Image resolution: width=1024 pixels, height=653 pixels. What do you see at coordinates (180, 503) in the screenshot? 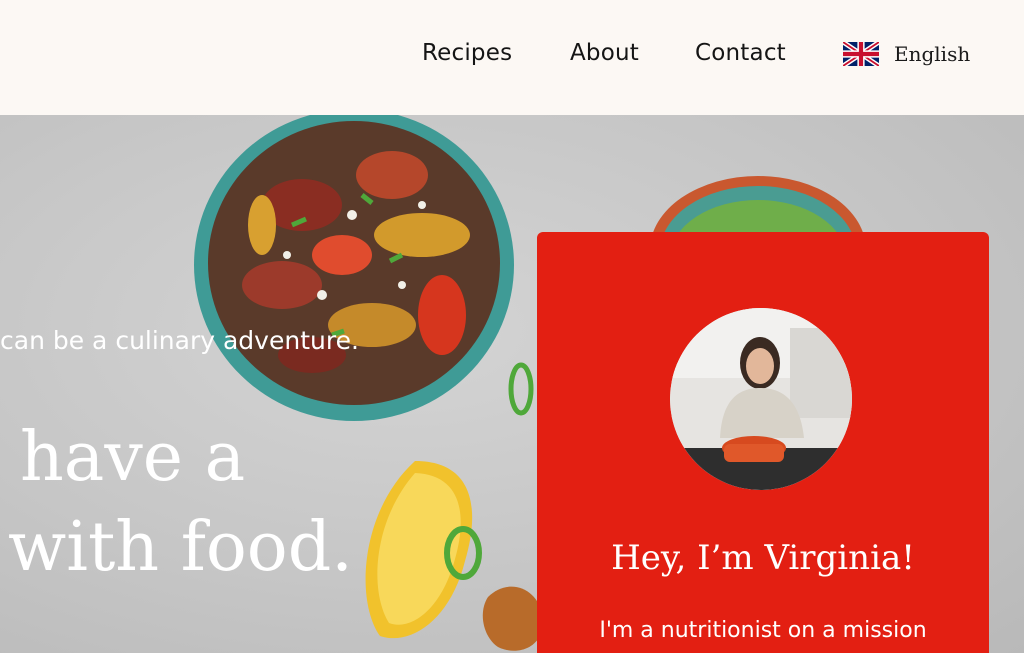
I see `hero-headline: have a with food.` at bounding box center [180, 503].